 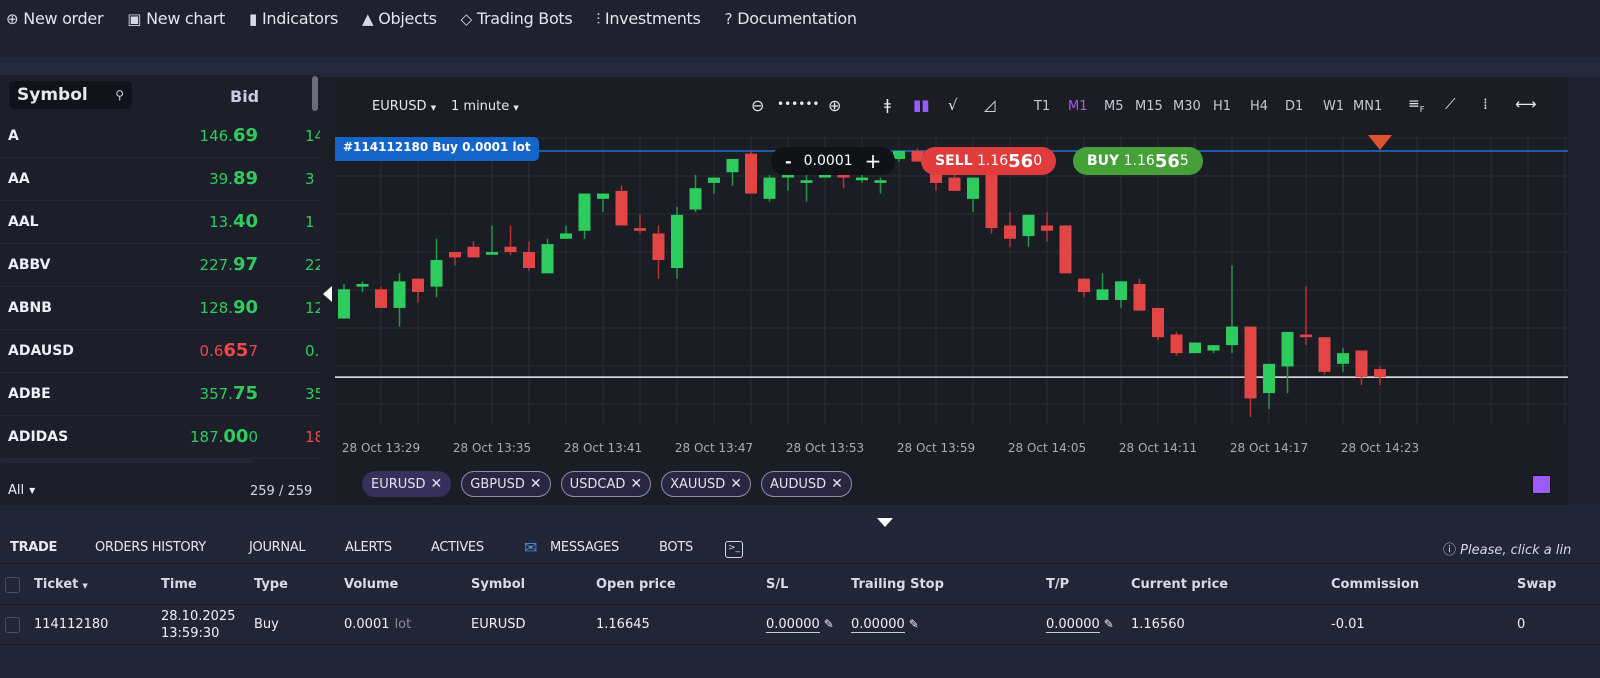 What do you see at coordinates (1149, 106) in the screenshot?
I see `timeframe-m15: M15` at bounding box center [1149, 106].